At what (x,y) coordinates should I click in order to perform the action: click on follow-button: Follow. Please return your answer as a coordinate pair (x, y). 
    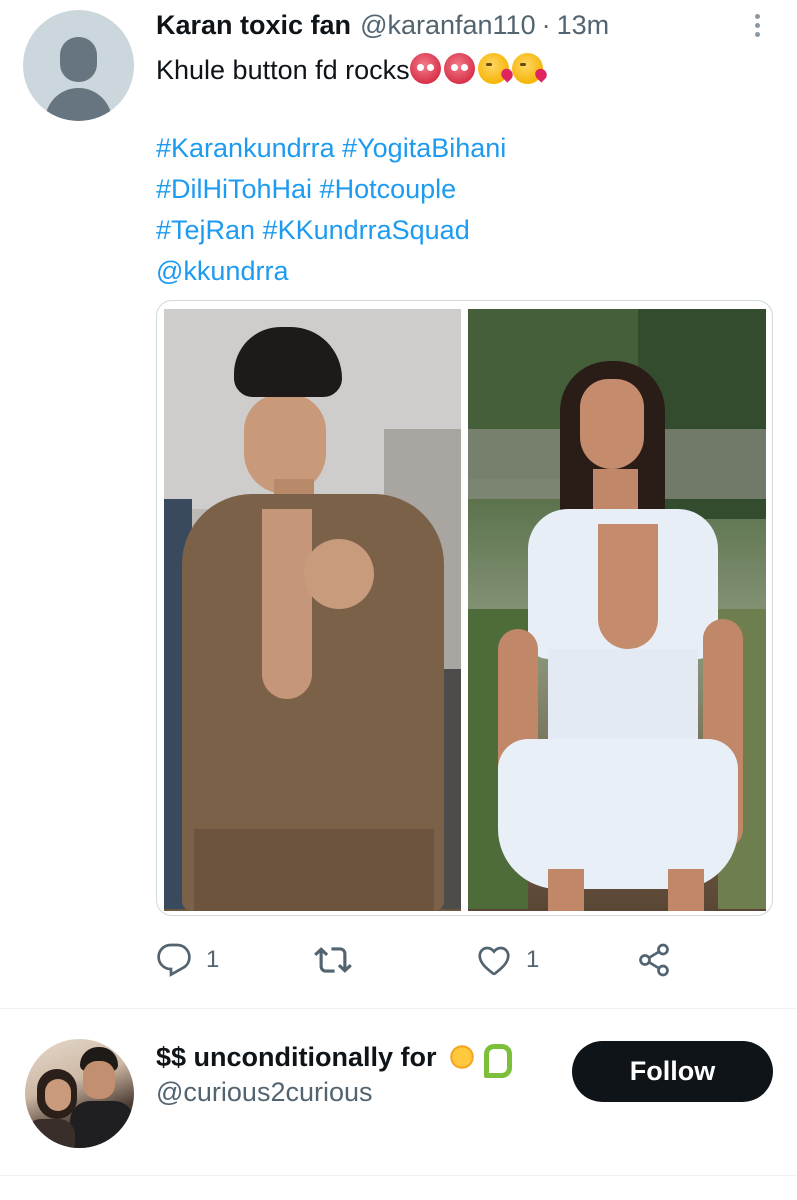
    Looking at the image, I should click on (672, 1071).